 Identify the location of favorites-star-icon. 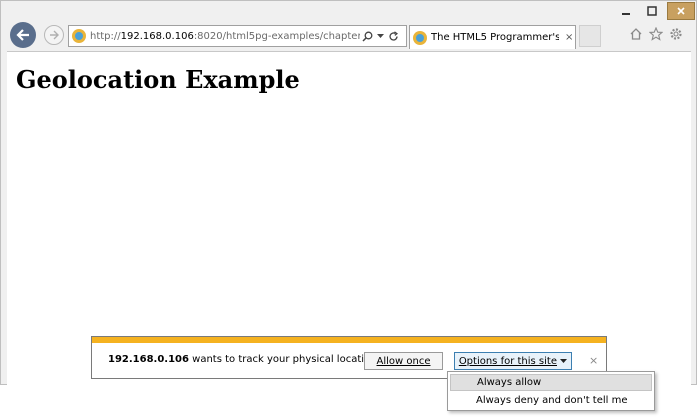
(656, 34).